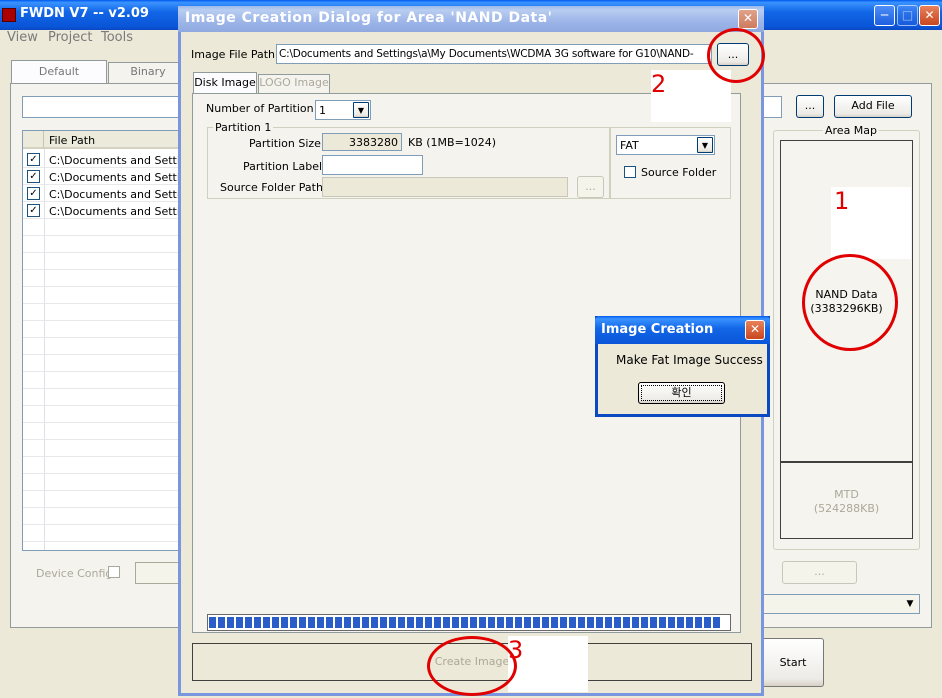 The width and height of the screenshot is (942, 698). I want to click on menu-project: Project, so click(70, 37).